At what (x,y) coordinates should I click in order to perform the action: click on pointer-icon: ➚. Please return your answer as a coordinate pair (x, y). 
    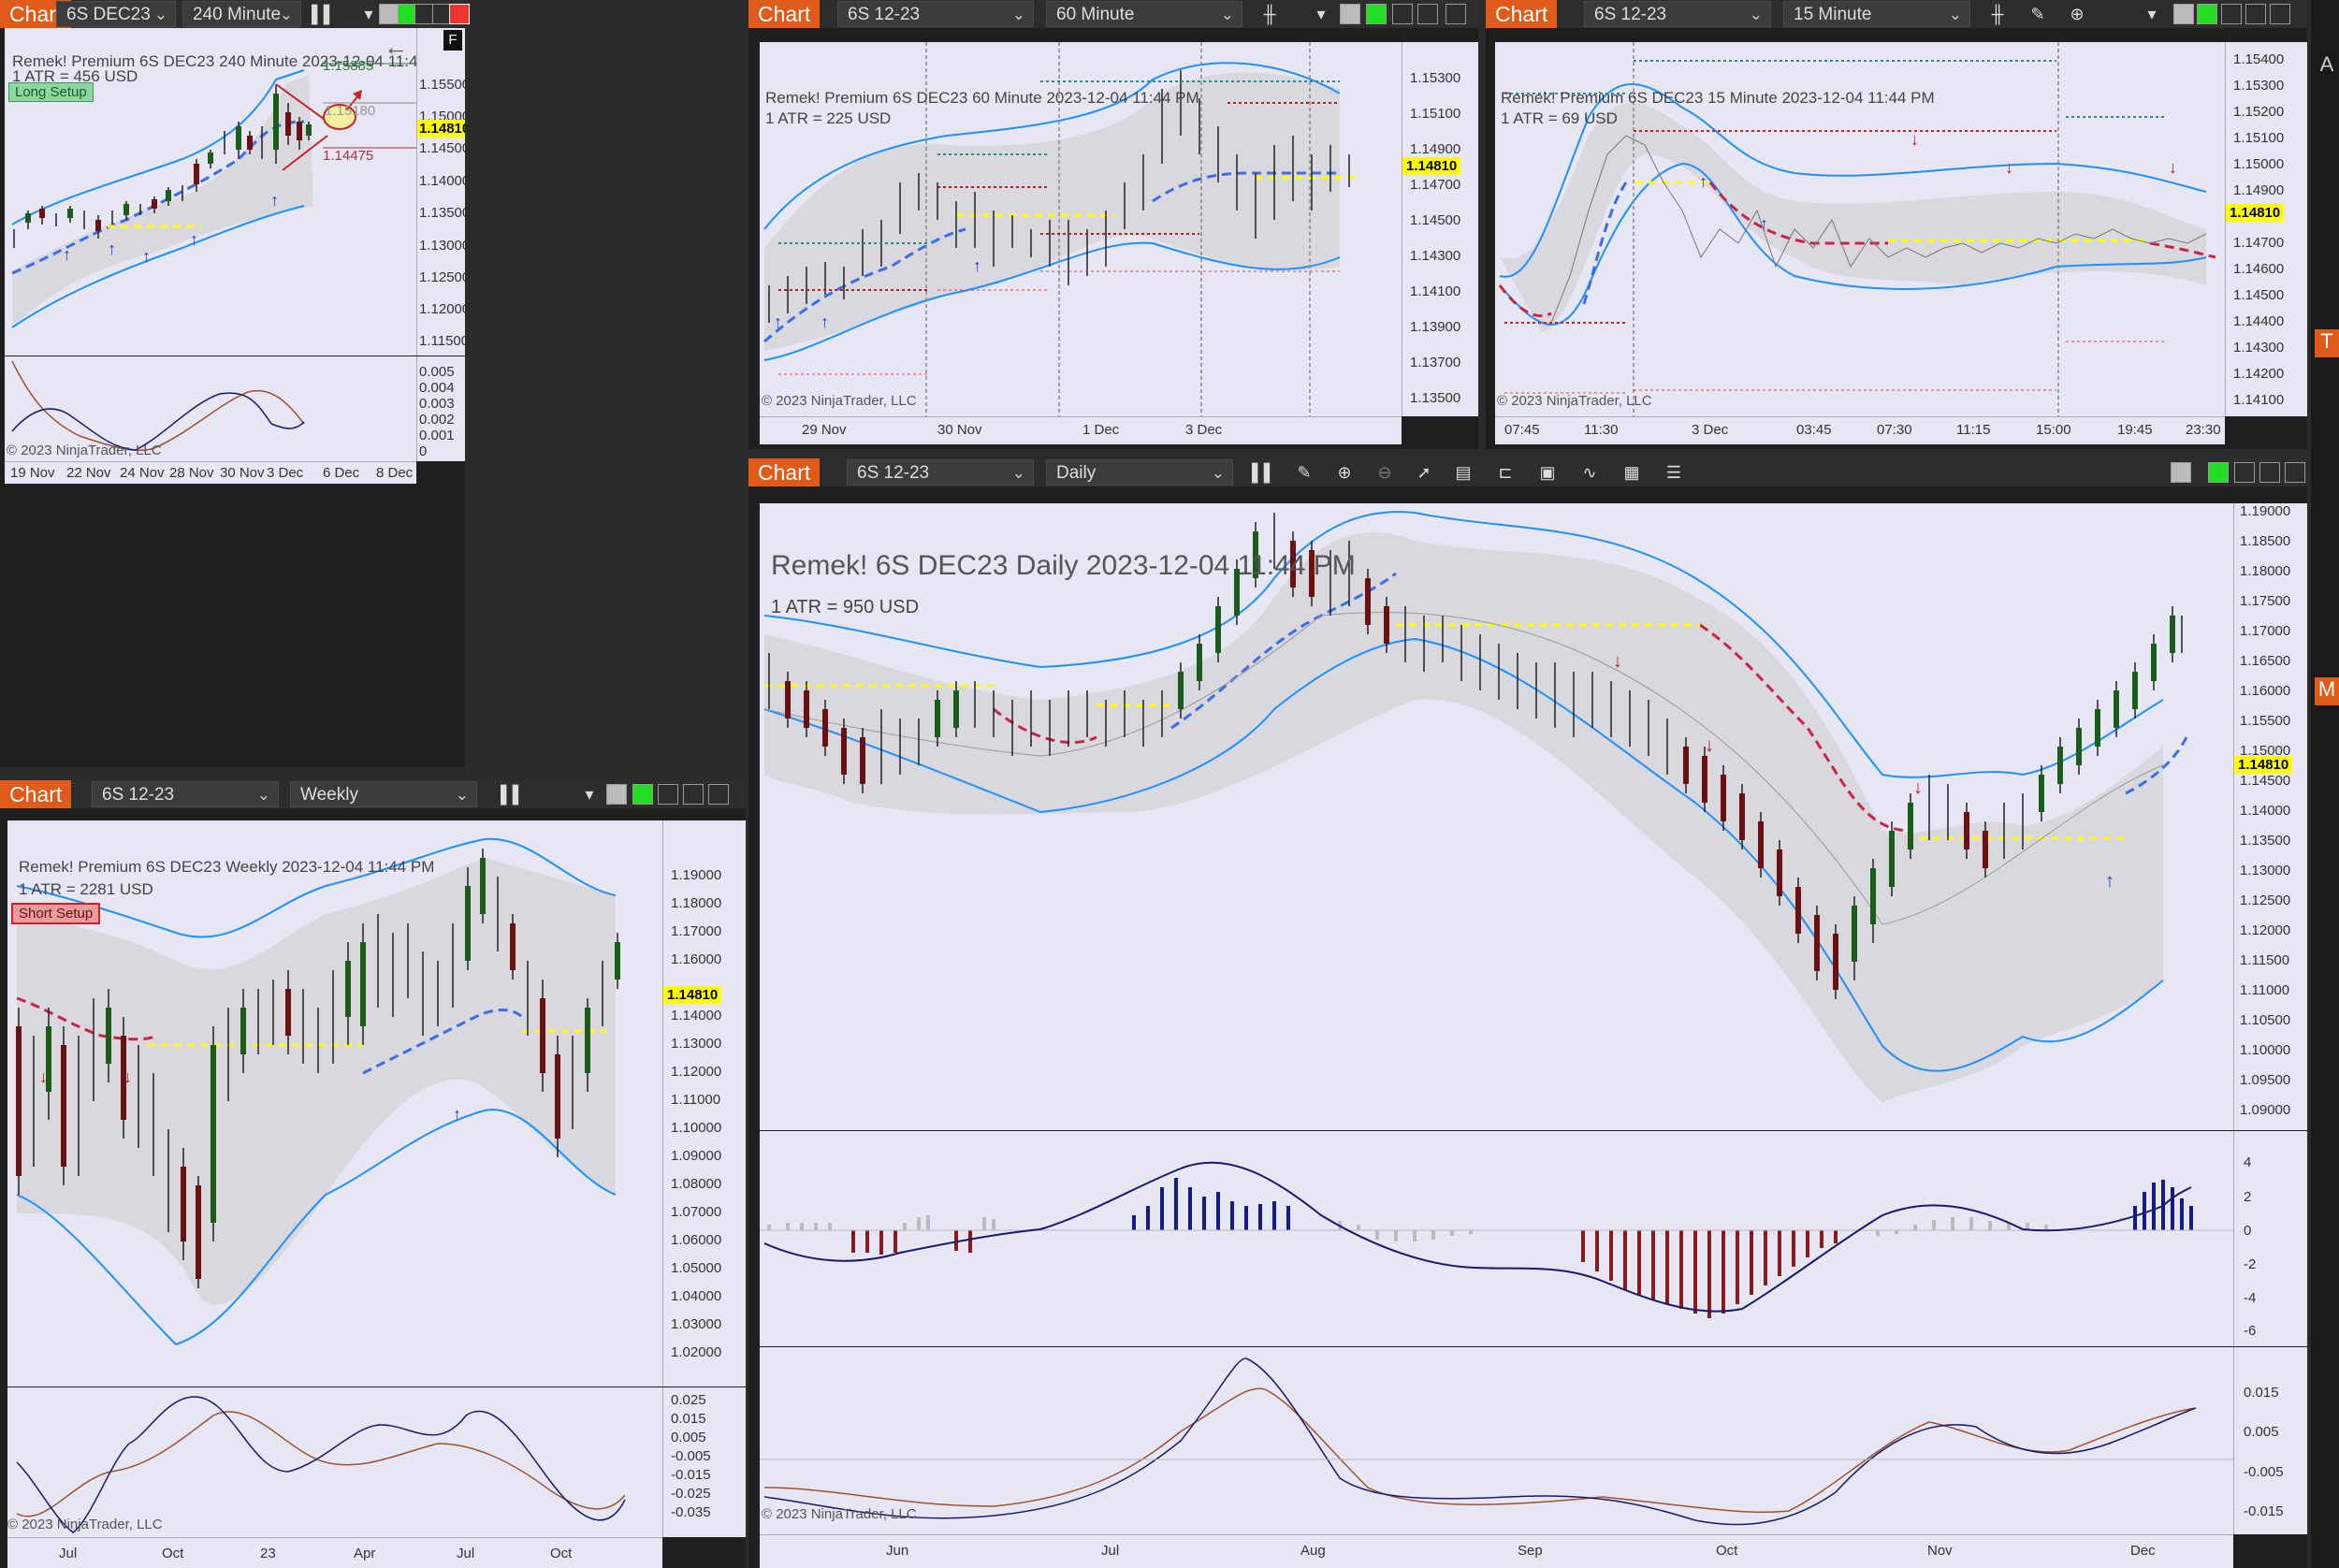
    Looking at the image, I should click on (1424, 472).